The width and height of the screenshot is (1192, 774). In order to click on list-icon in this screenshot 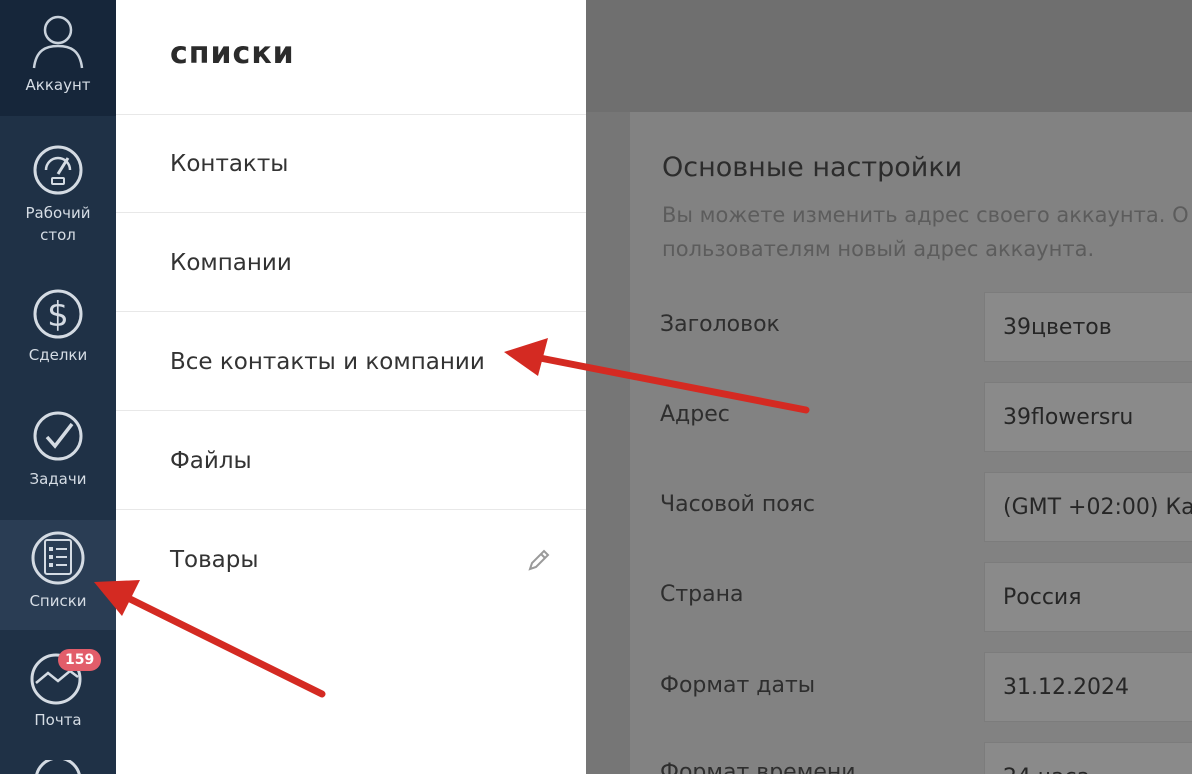, I will do `click(58, 558)`.